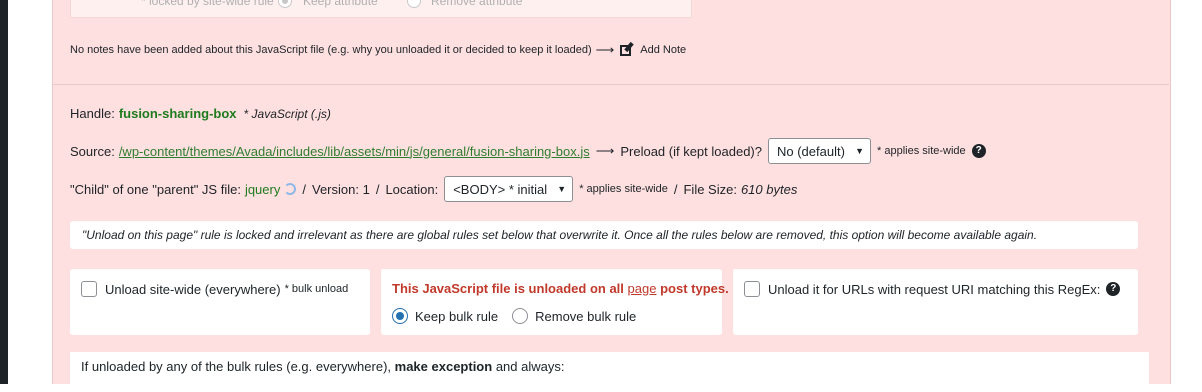 This screenshot has height=392, width=1202. What do you see at coordinates (290, 189) in the screenshot?
I see `loading-icon` at bounding box center [290, 189].